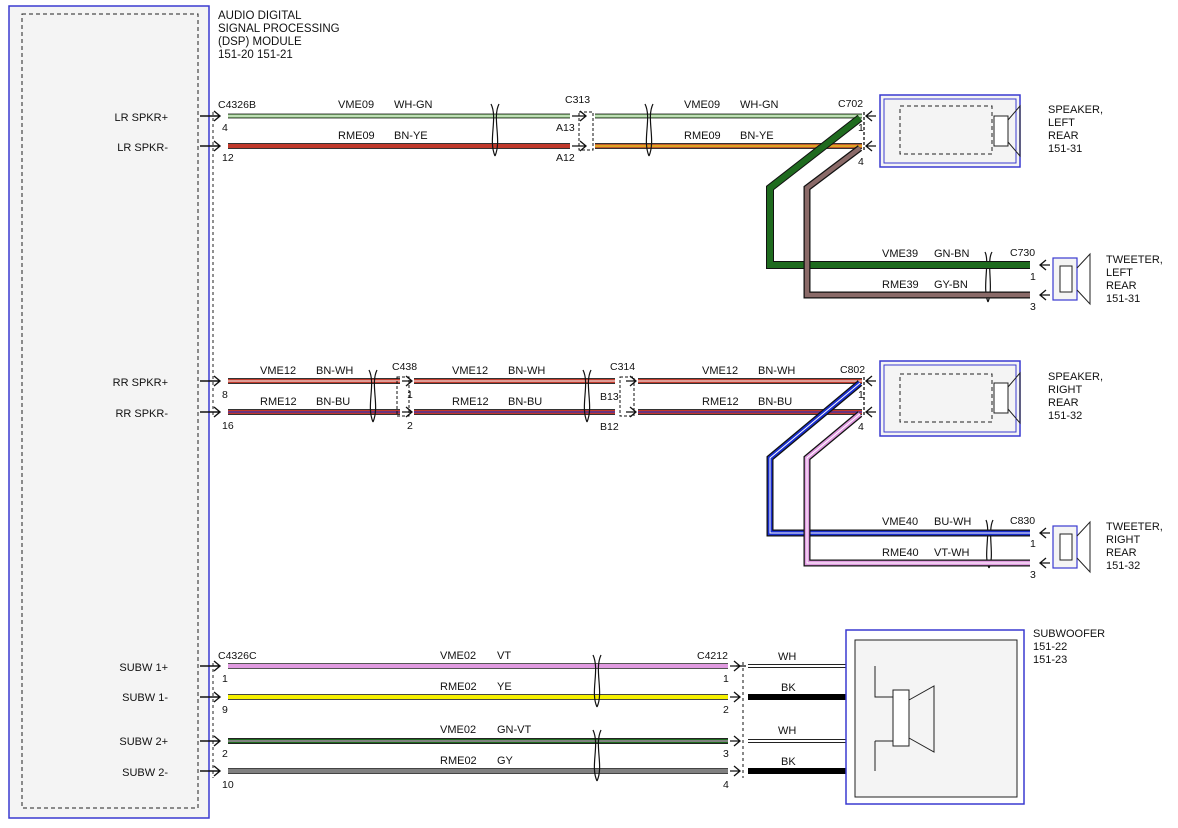 This screenshot has height=828, width=1178. I want to click on subwoofer-label-3: 151-23, so click(1050, 660).